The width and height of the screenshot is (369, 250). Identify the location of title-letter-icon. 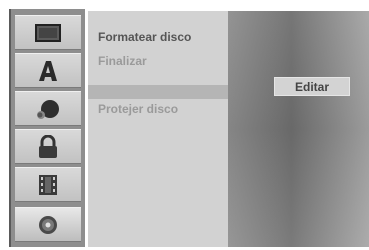
(48, 70).